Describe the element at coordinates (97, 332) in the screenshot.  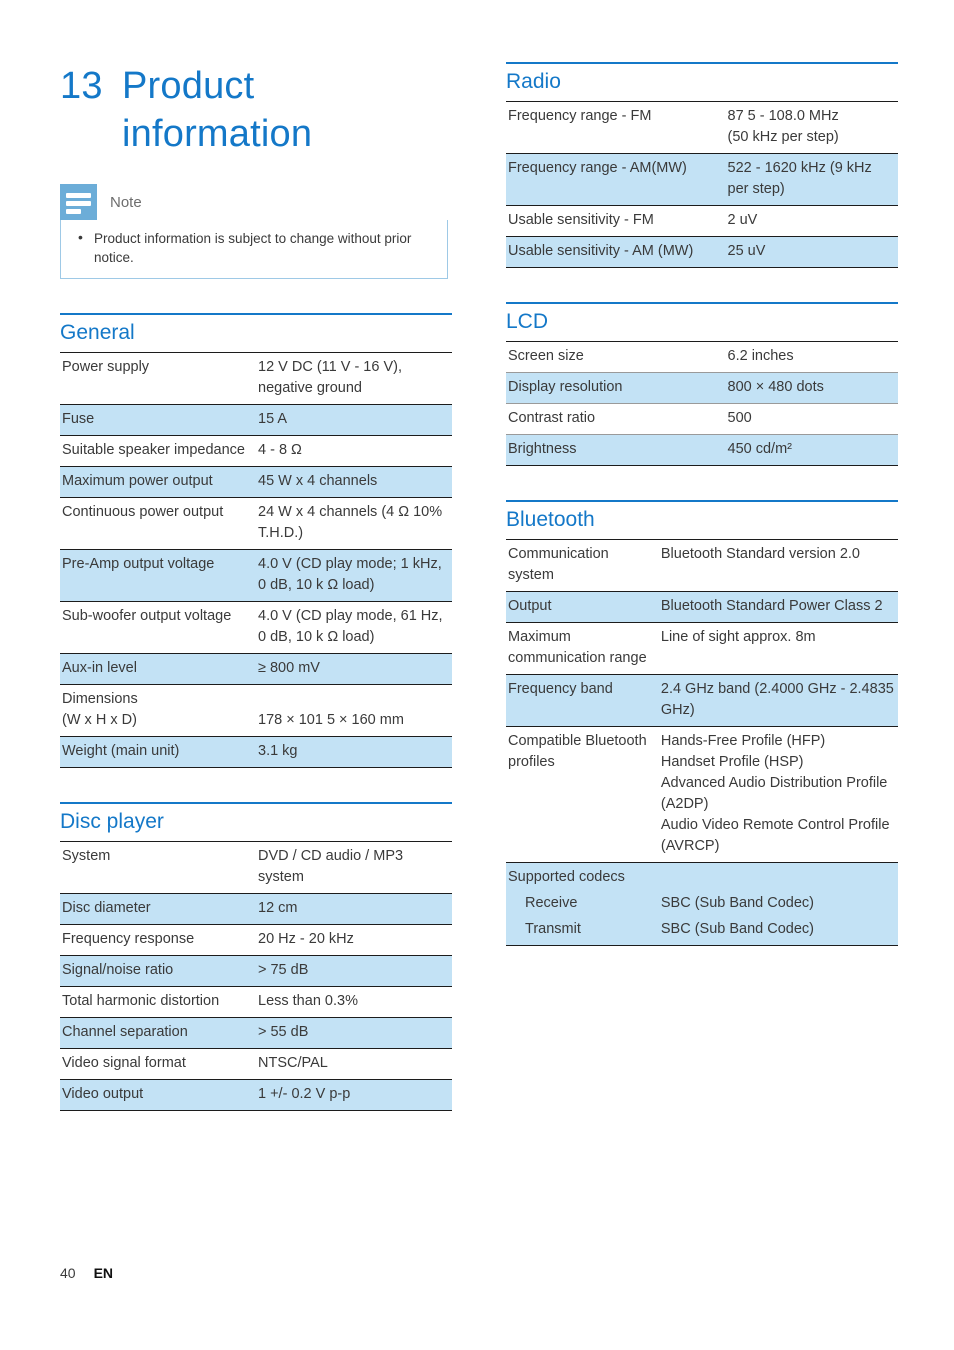
I see `section-heading-general: General` at that location.